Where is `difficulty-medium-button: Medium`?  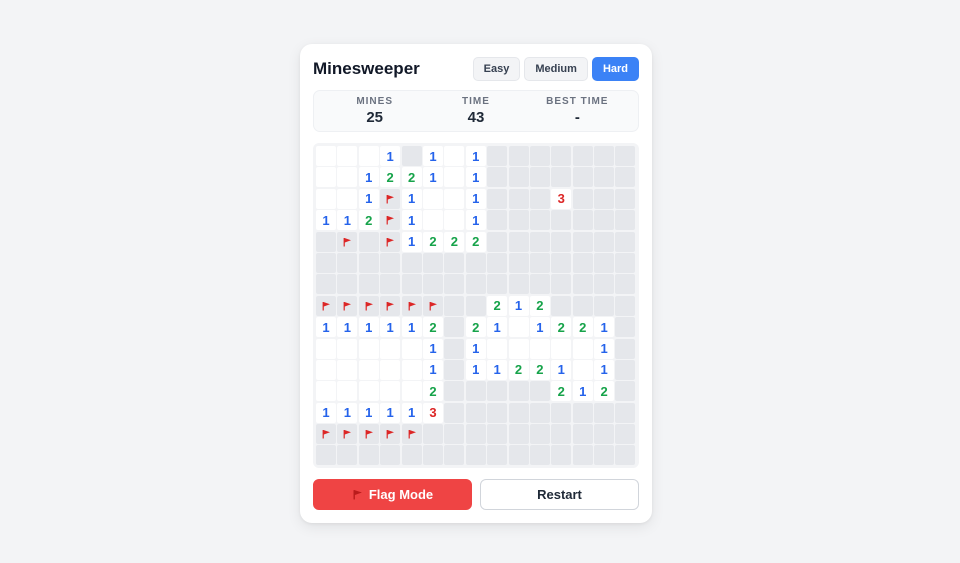
difficulty-medium-button: Medium is located at coordinates (556, 69).